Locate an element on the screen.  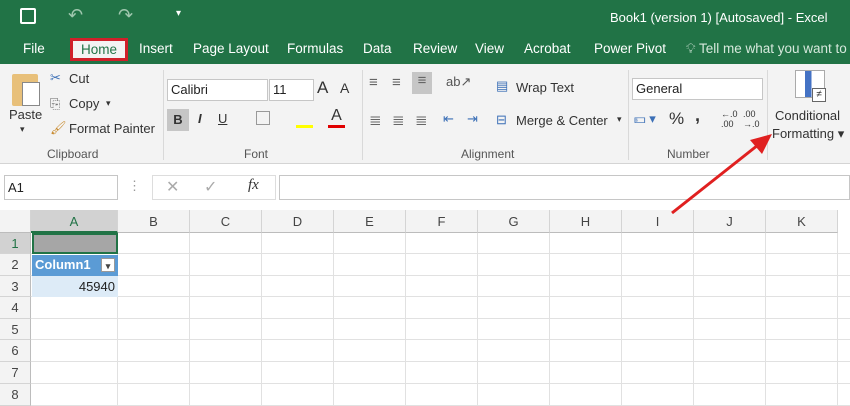
cell-A1 is located at coordinates (75, 243).